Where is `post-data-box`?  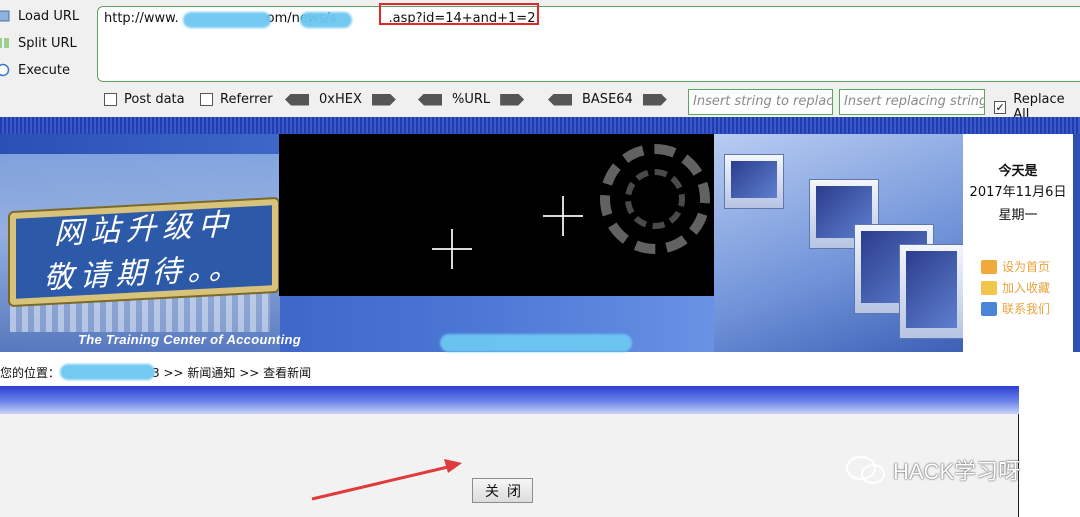
post-data-box is located at coordinates (110, 99).